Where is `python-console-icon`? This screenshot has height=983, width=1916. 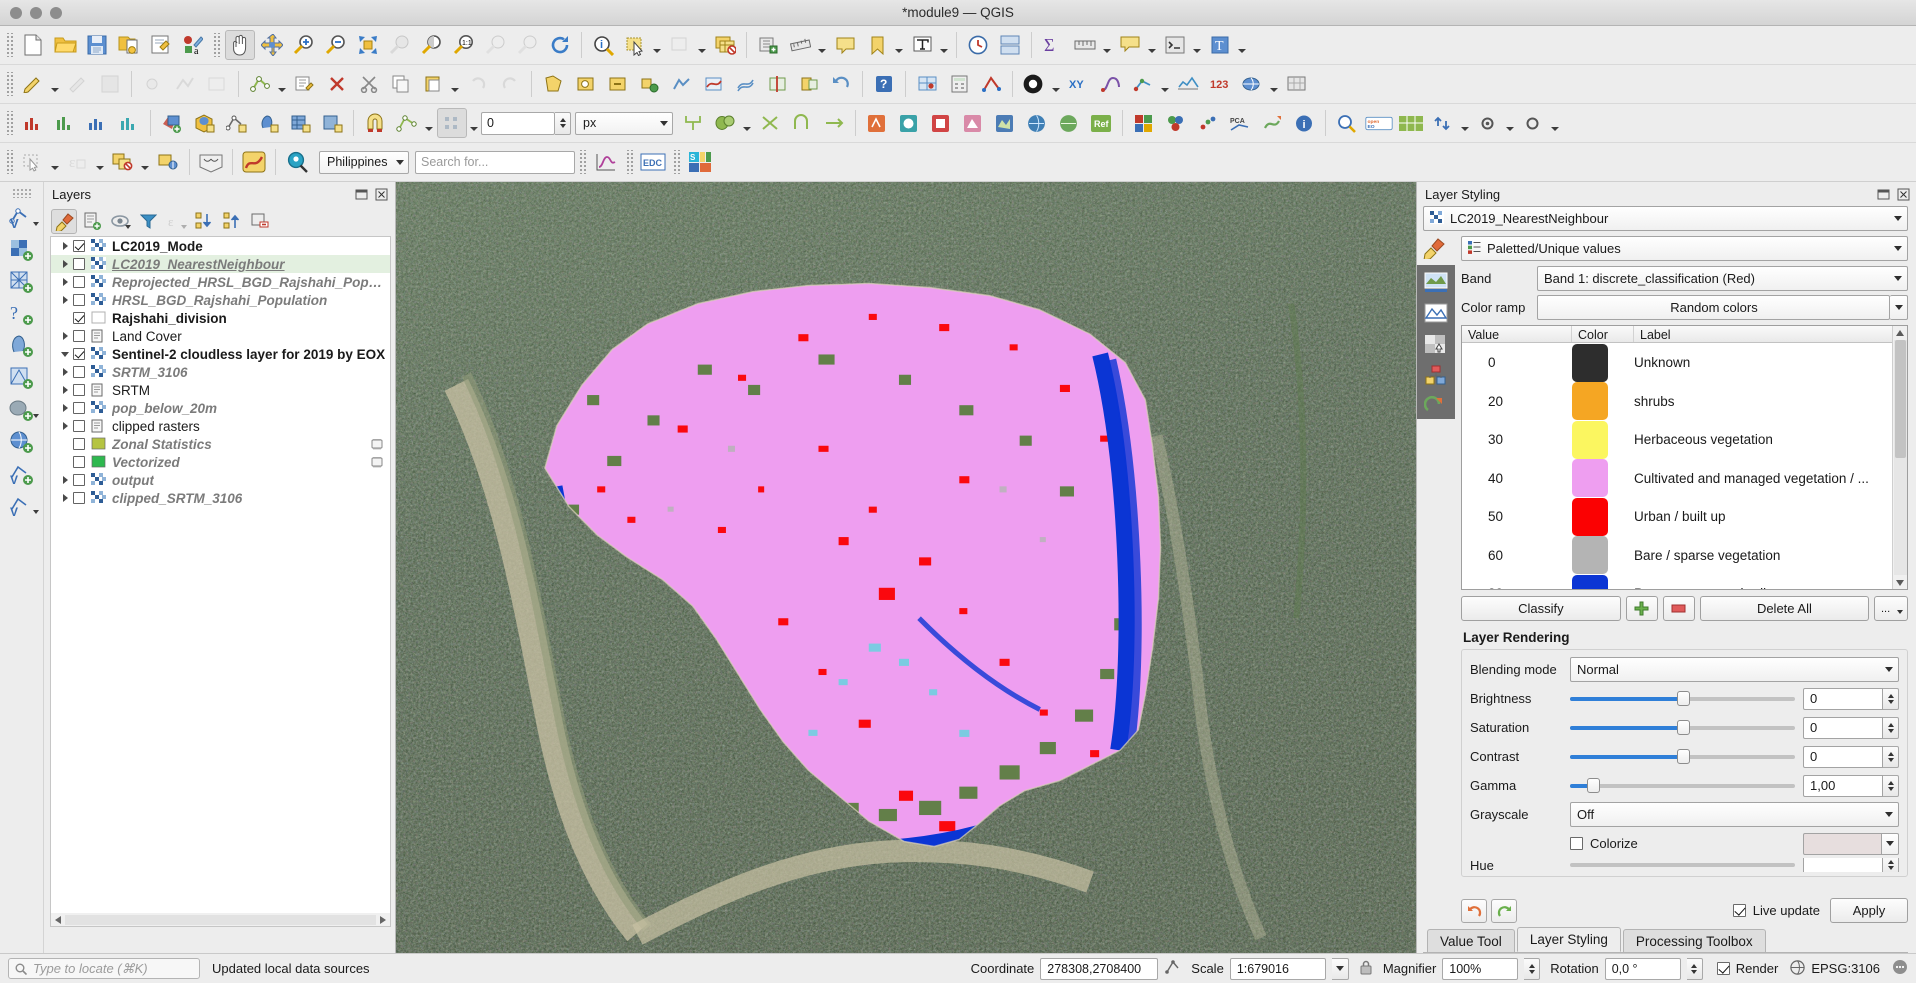
python-console-icon is located at coordinates (1175, 45).